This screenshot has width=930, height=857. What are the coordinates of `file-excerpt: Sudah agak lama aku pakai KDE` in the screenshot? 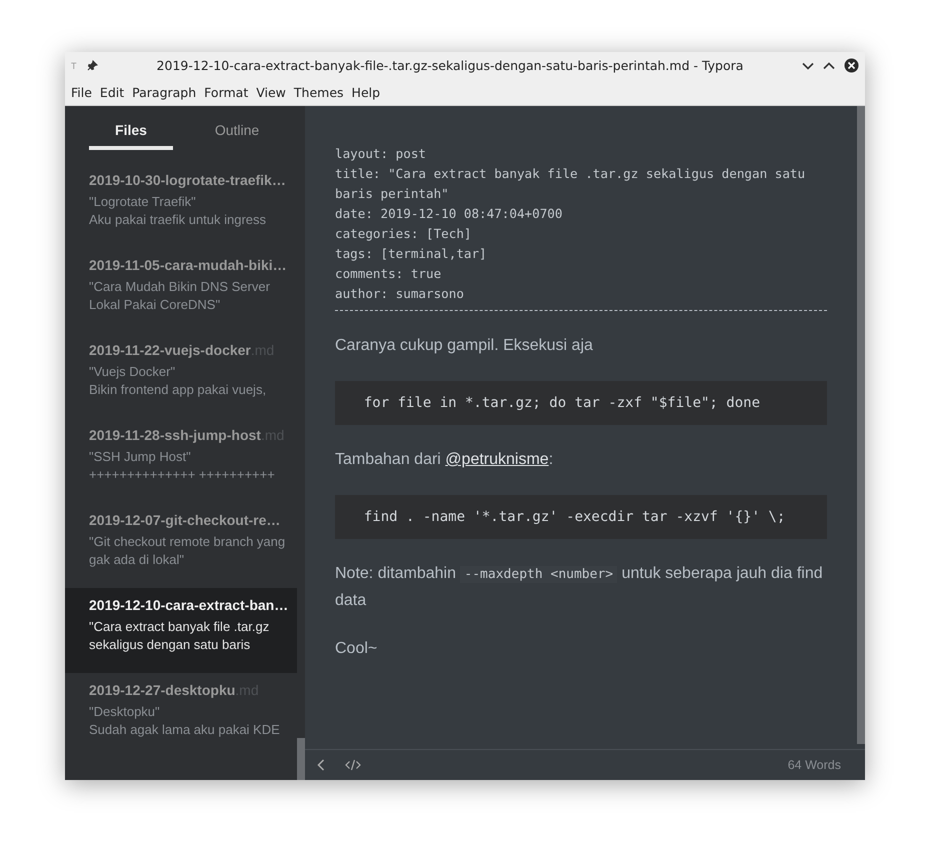 It's located at (185, 730).